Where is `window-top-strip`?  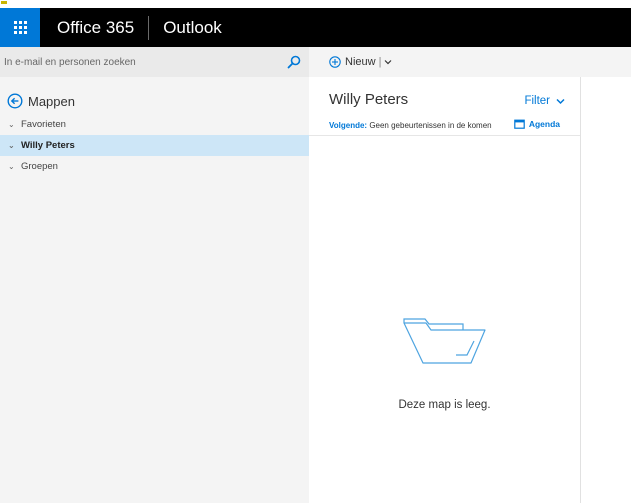
window-top-strip is located at coordinates (315, 4).